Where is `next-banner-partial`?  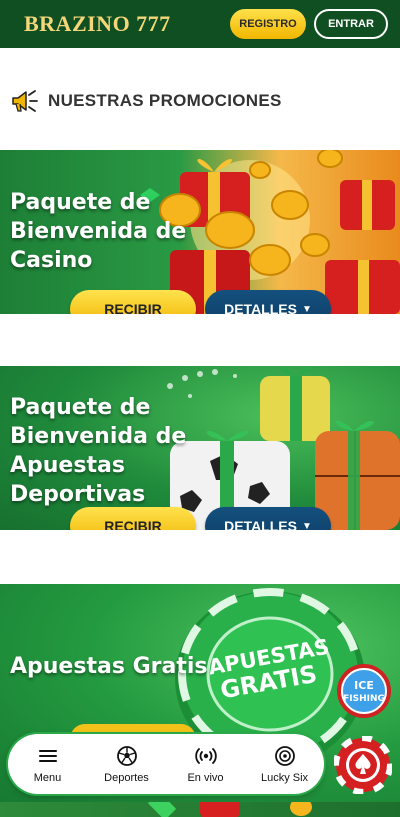
next-banner-partial is located at coordinates (200, 809).